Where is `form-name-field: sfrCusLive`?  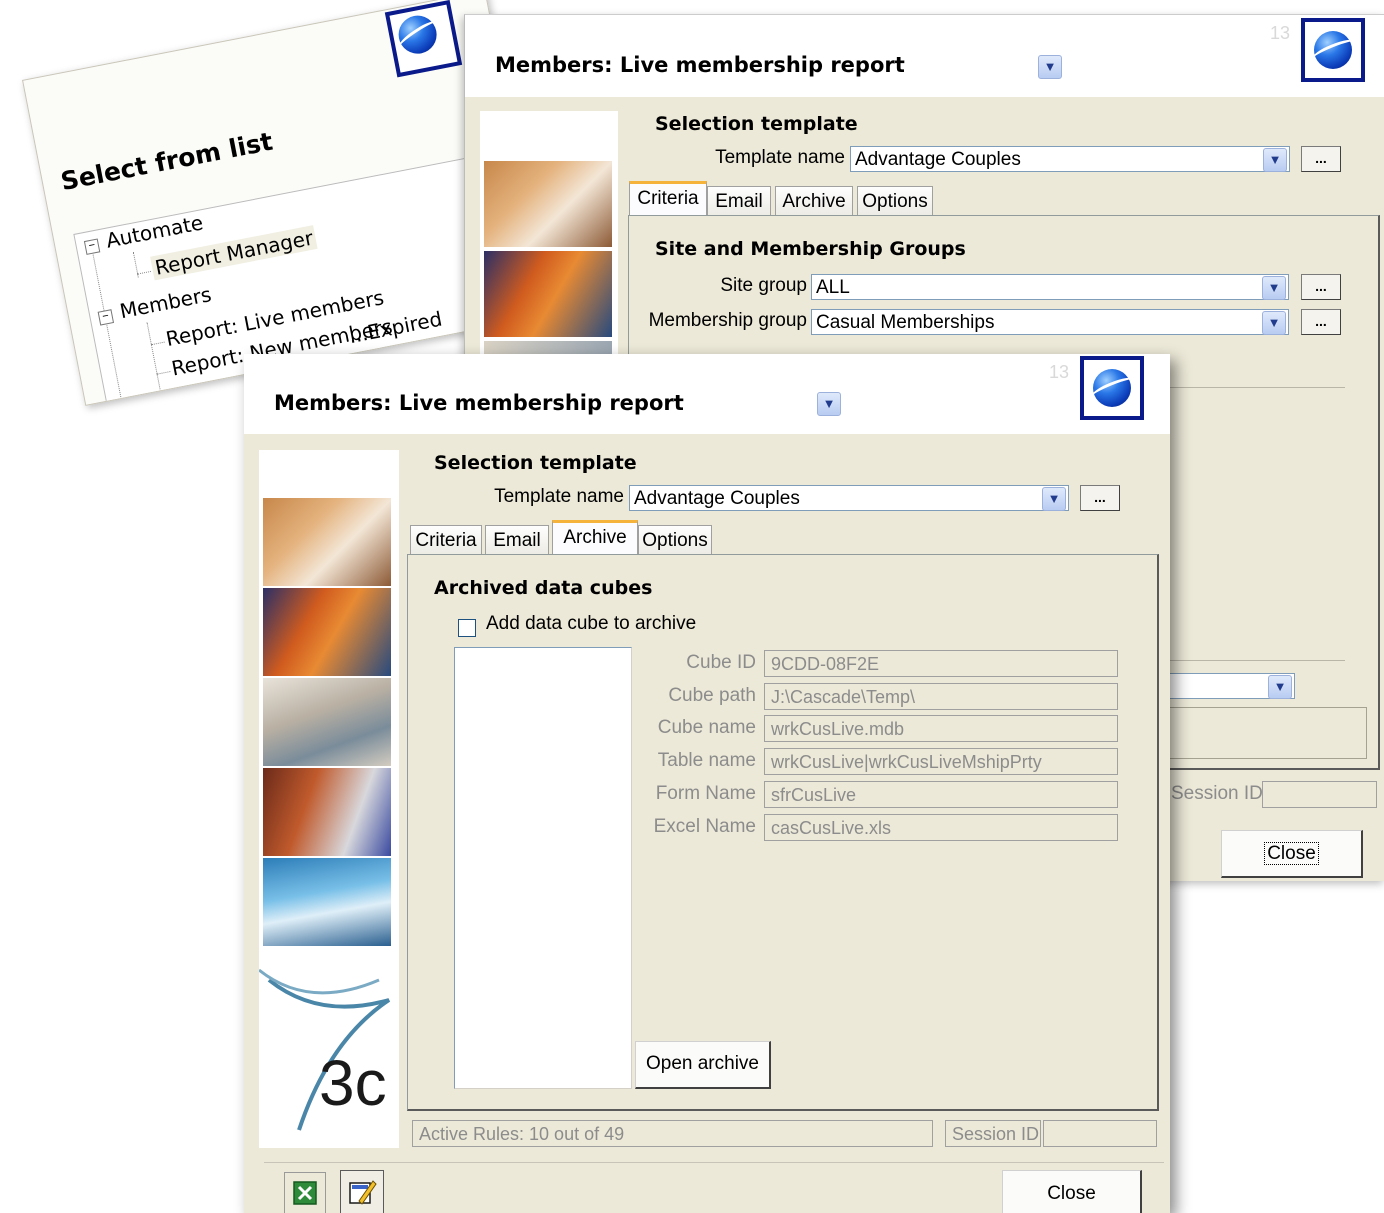
form-name-field: sfrCusLive is located at coordinates (941, 794).